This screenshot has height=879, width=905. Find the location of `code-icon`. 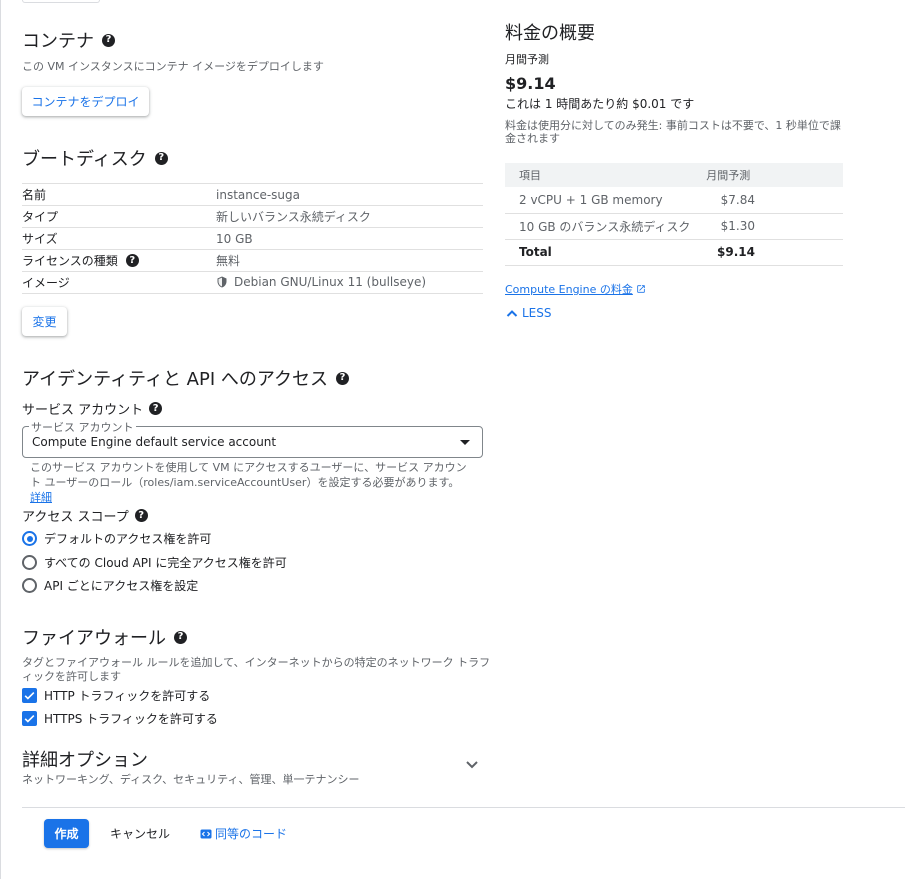

code-icon is located at coordinates (206, 833).